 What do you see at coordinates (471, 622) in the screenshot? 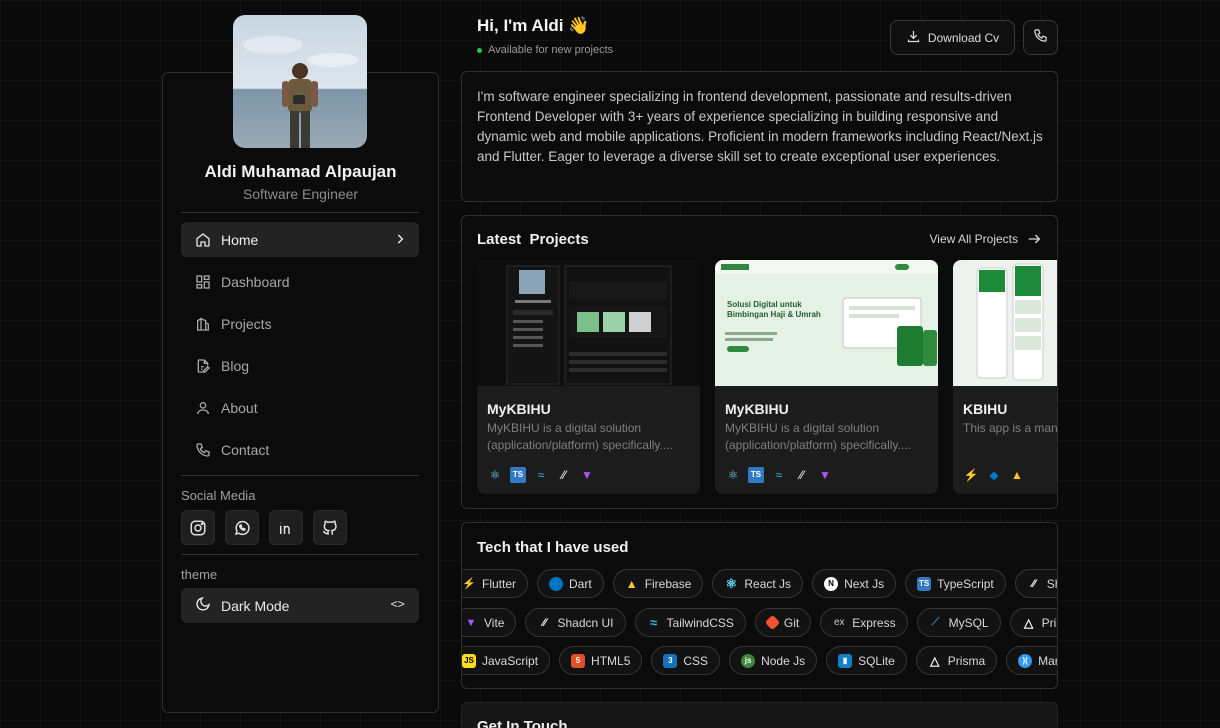
I see `vite-icon: ▼` at bounding box center [471, 622].